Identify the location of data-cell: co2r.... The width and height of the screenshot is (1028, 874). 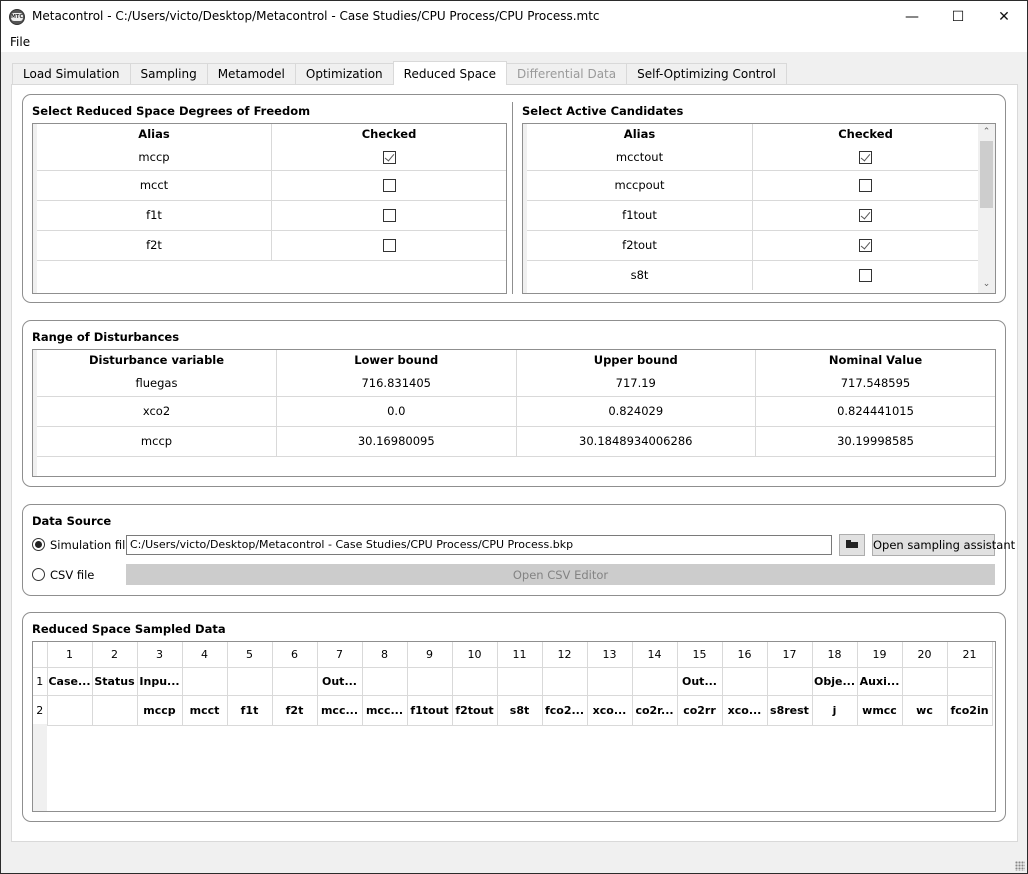
(655, 710).